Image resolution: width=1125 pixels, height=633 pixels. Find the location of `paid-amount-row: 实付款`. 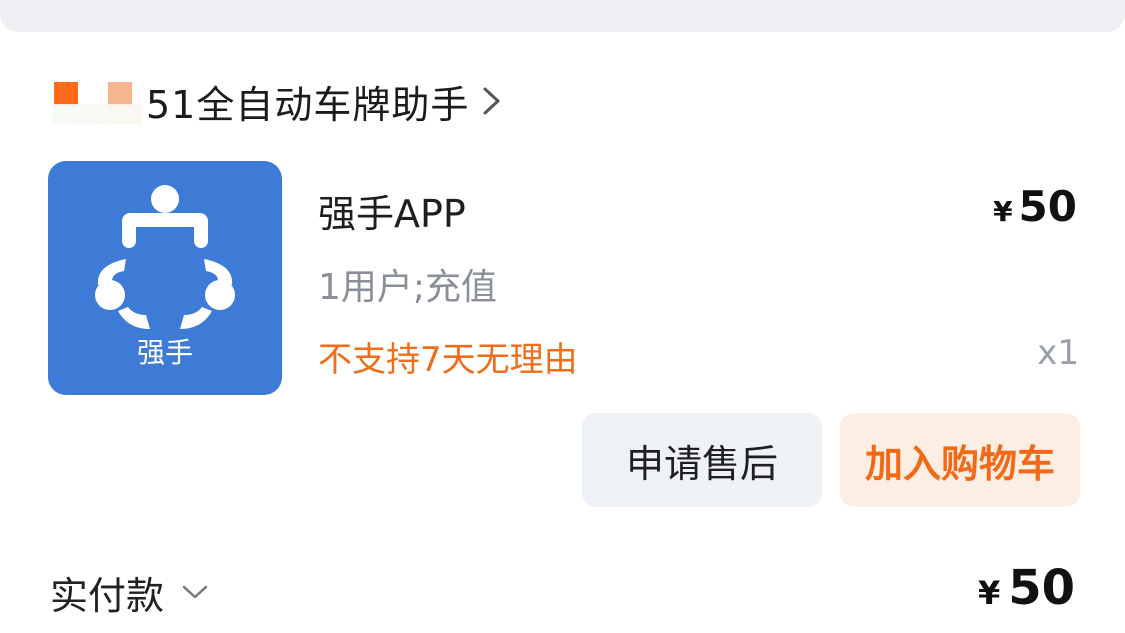

paid-amount-row: 实付款 is located at coordinates (130, 592).